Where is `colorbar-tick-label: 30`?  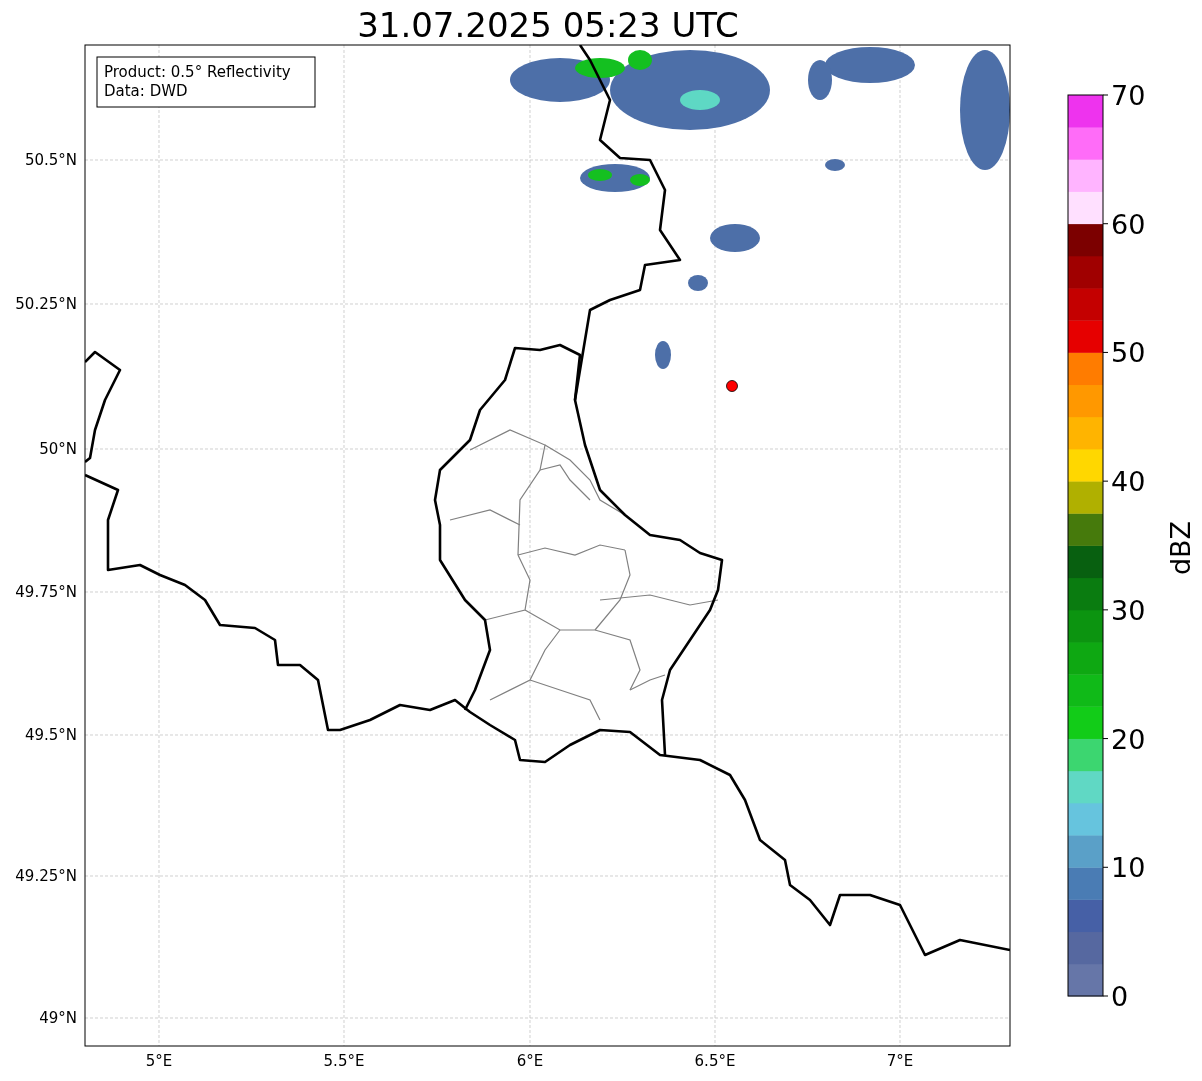
colorbar-tick-label: 30 is located at coordinates (1128, 610).